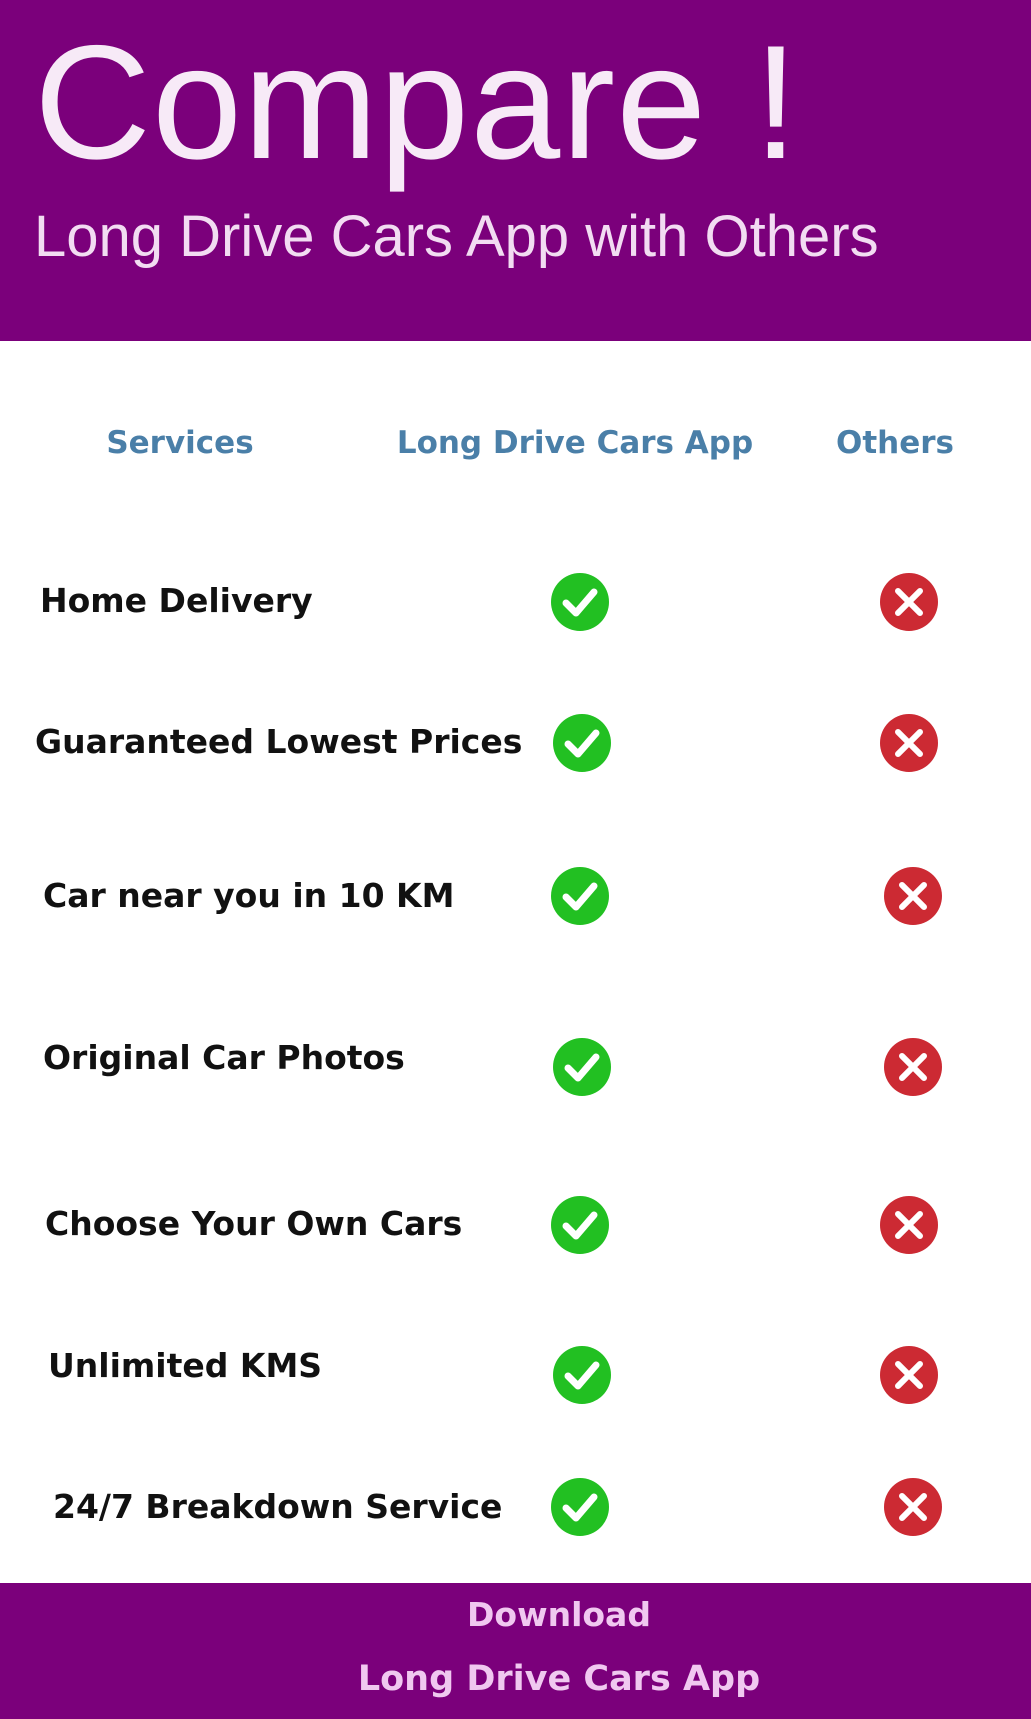 This screenshot has width=1031, height=1719. Describe the element at coordinates (176, 600) in the screenshot. I see `row-label-home-delivery: Home Delivery` at that location.